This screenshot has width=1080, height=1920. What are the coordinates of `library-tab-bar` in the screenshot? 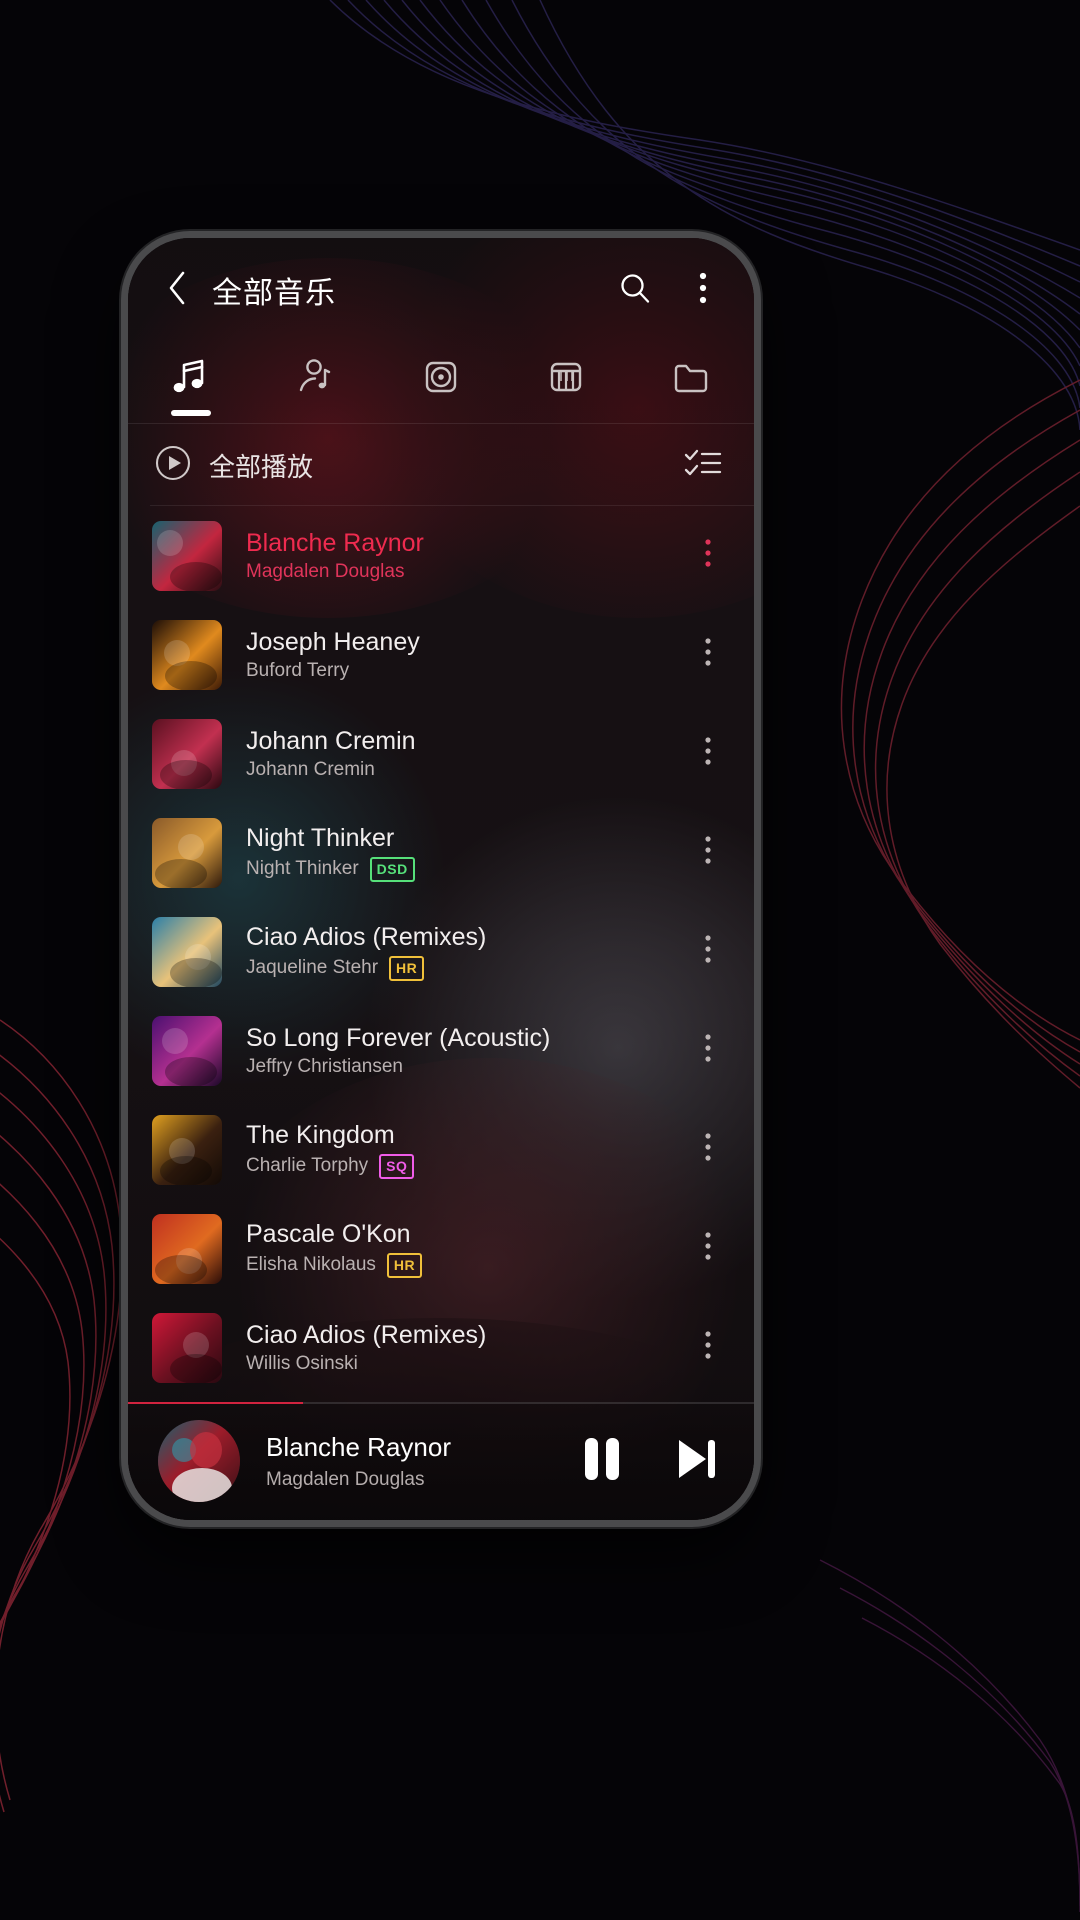 It's located at (441, 383).